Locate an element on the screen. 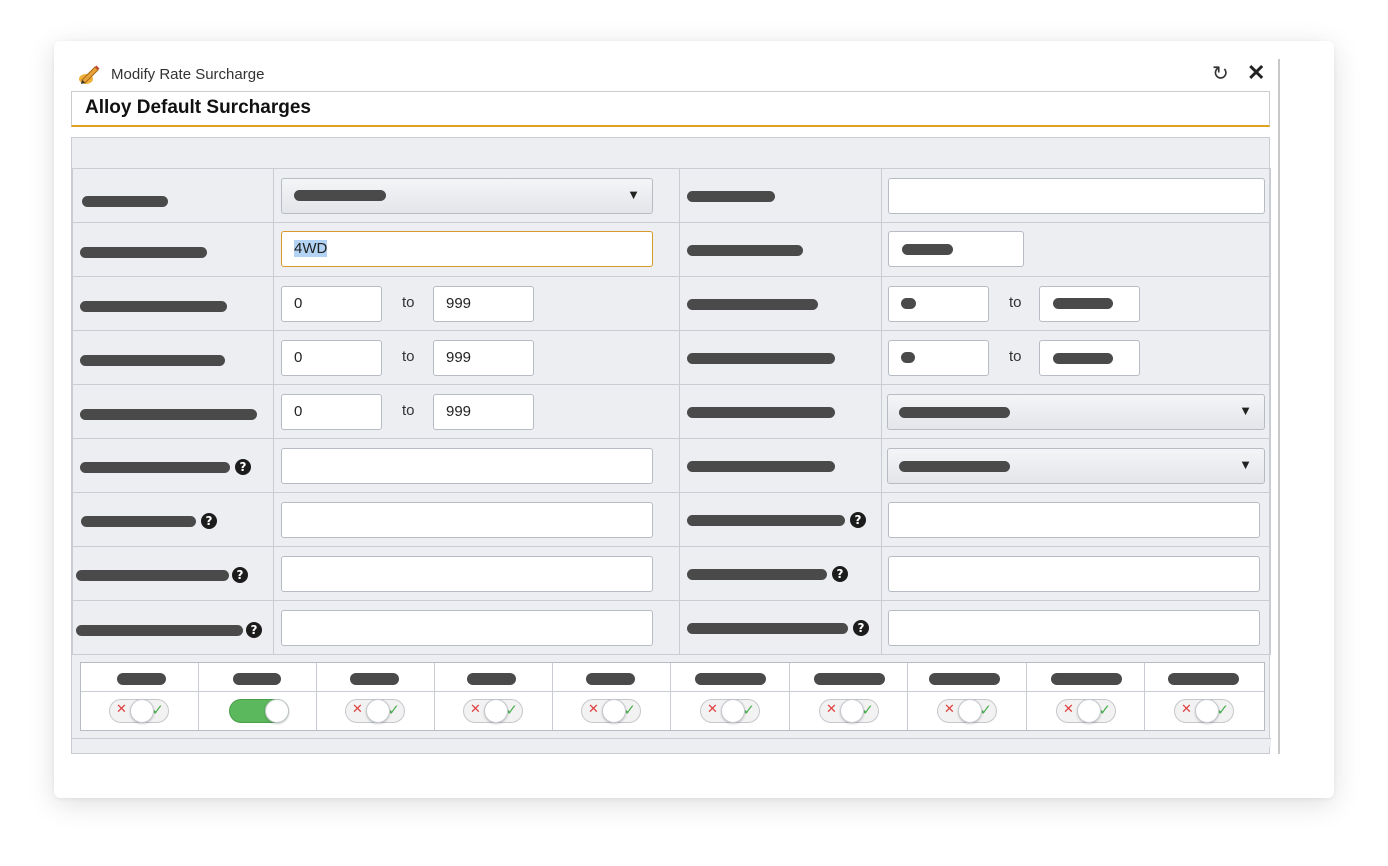 The width and height of the screenshot is (1388, 866). field-cell: ▼ is located at coordinates (1076, 465).